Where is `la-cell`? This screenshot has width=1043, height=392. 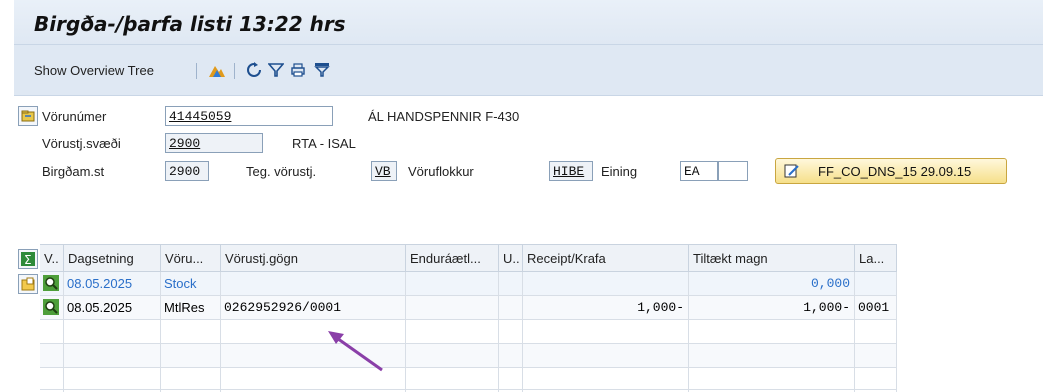
la-cell is located at coordinates (876, 284).